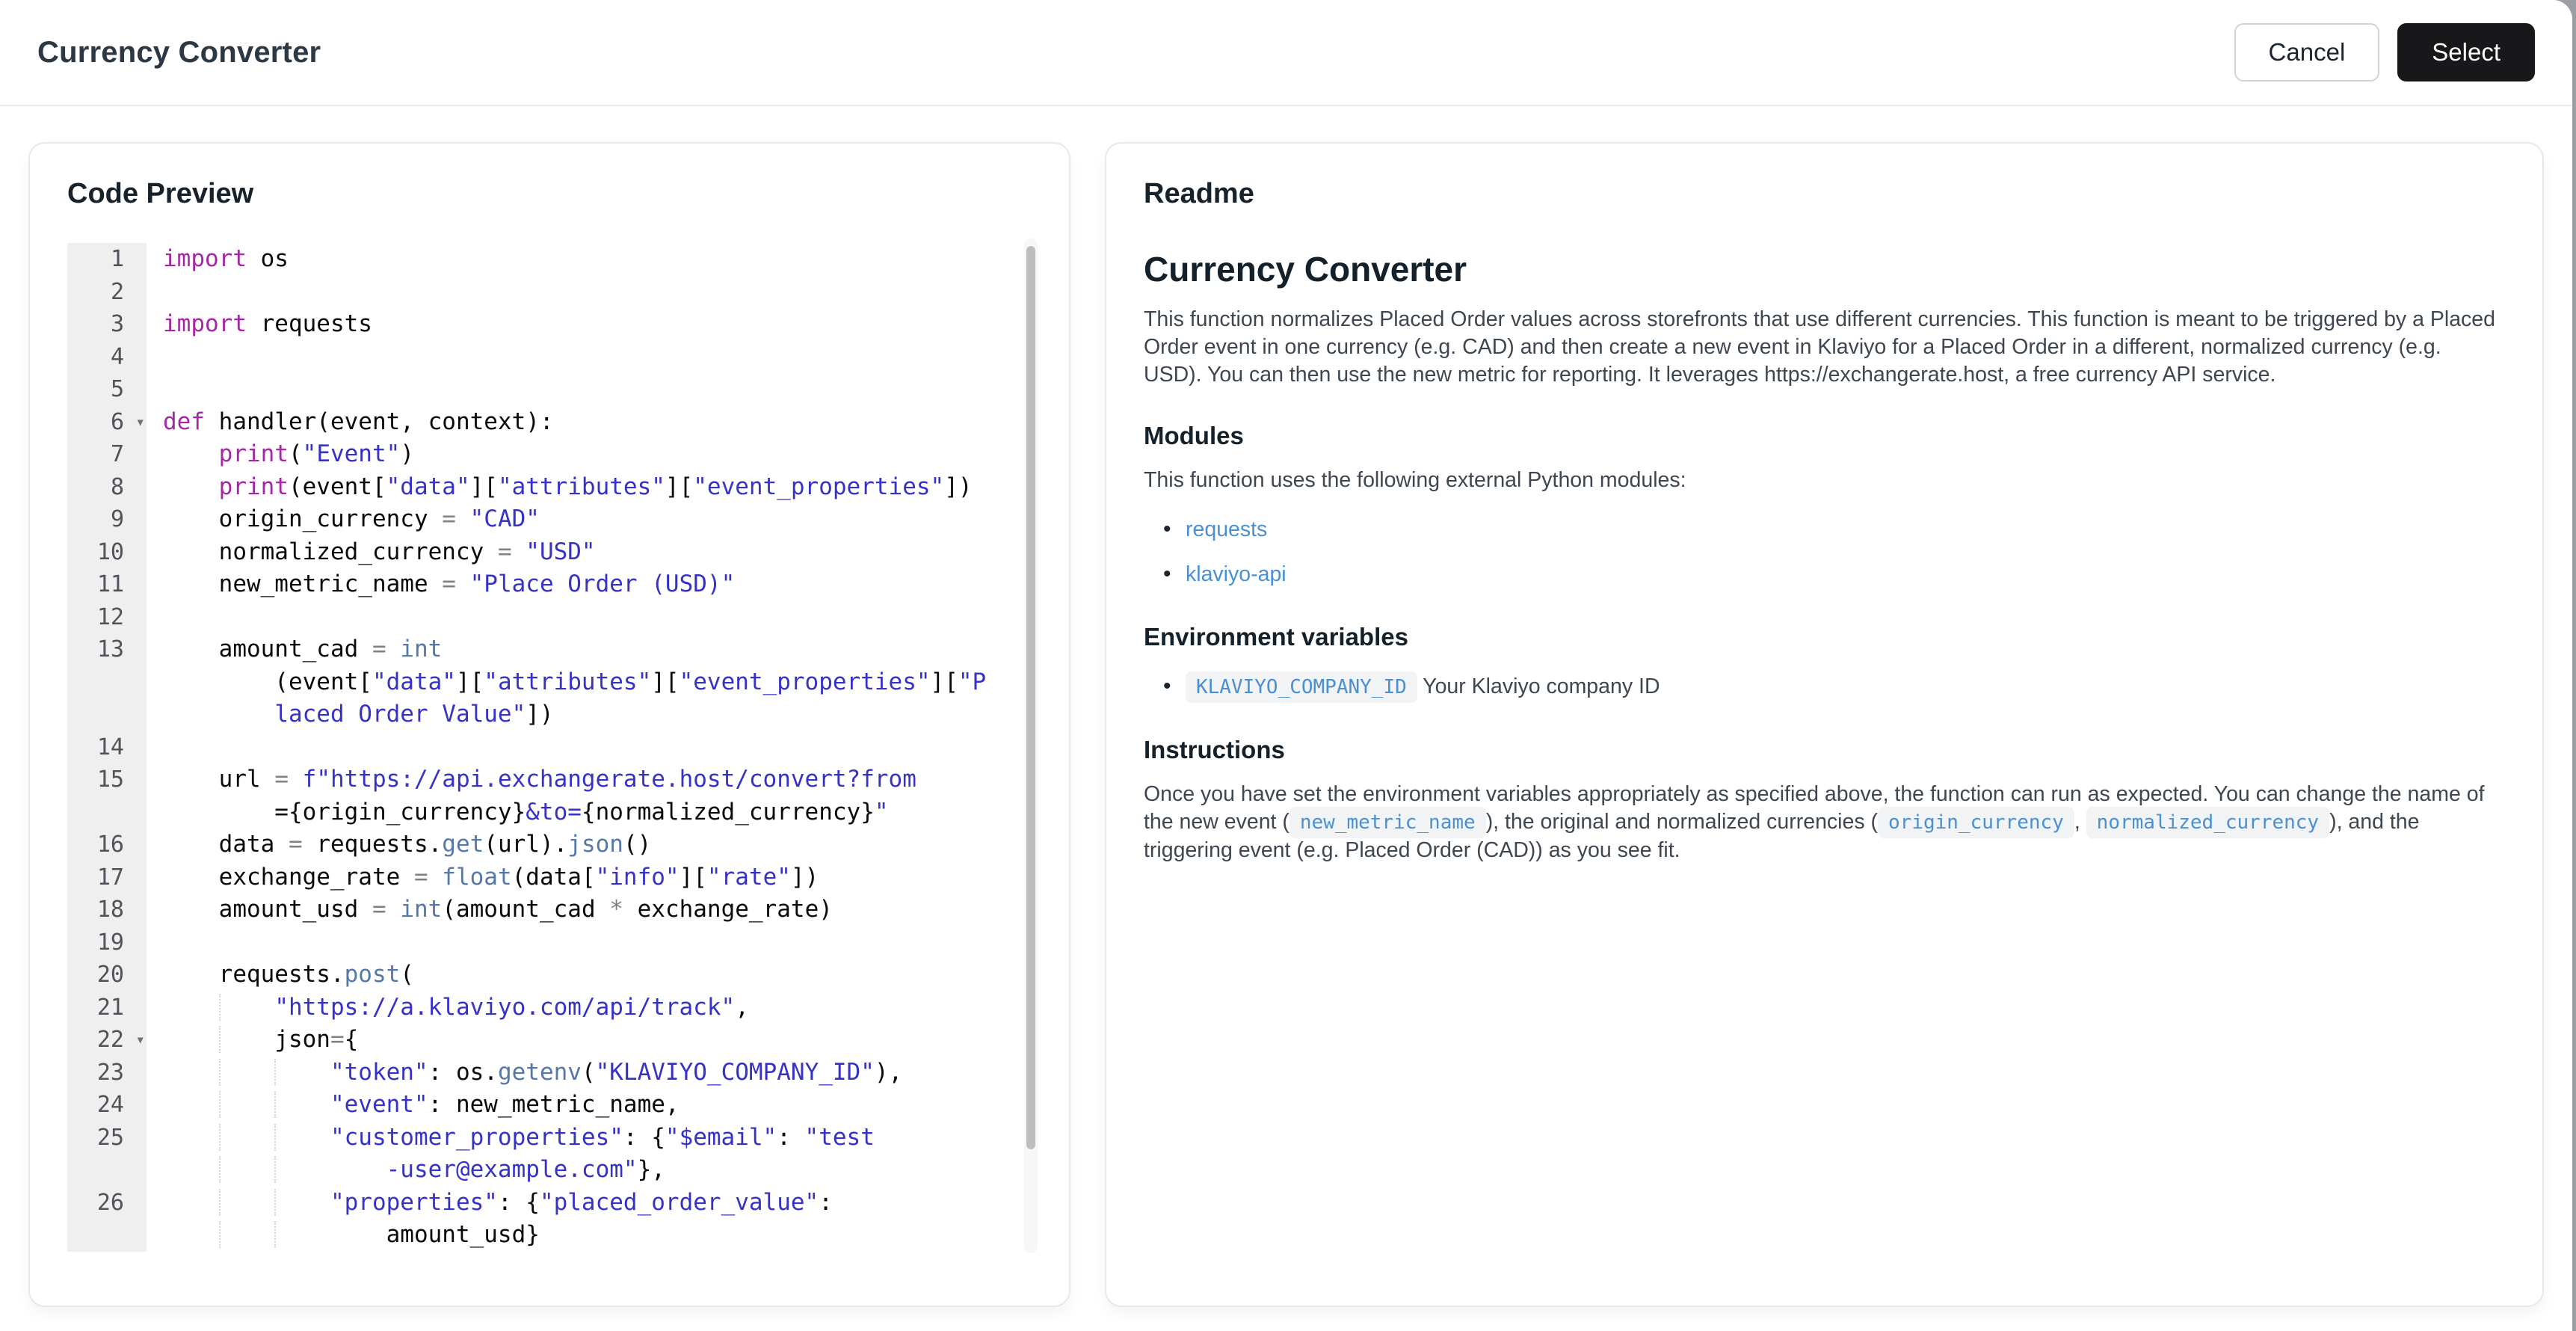 Image resolution: width=2576 pixels, height=1331 pixels. What do you see at coordinates (552, 650) in the screenshot?
I see `code-line: 13 amount_cad = int` at bounding box center [552, 650].